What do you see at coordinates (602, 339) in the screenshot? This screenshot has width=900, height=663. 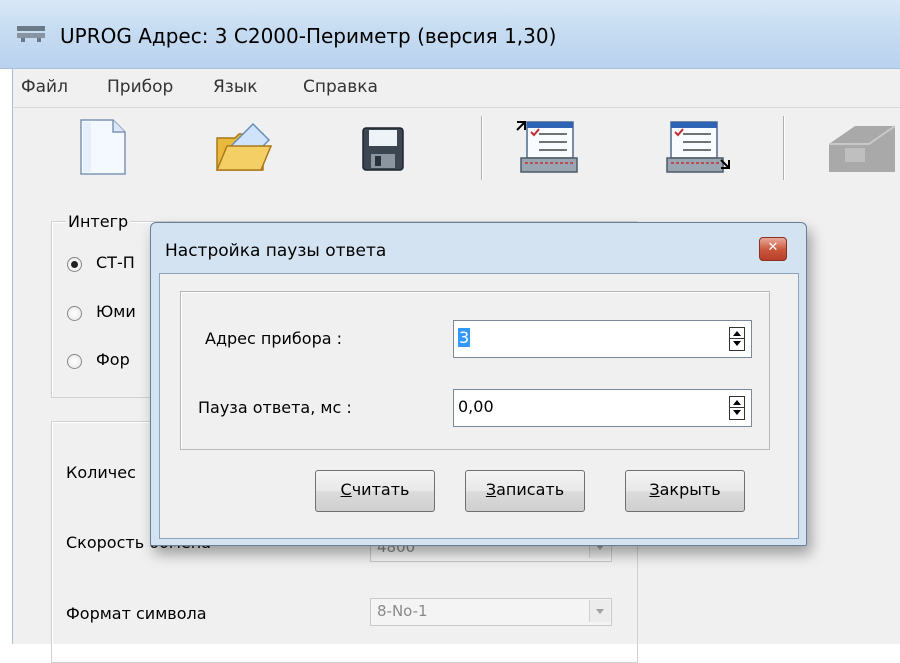 I see `address-spinner: 3` at bounding box center [602, 339].